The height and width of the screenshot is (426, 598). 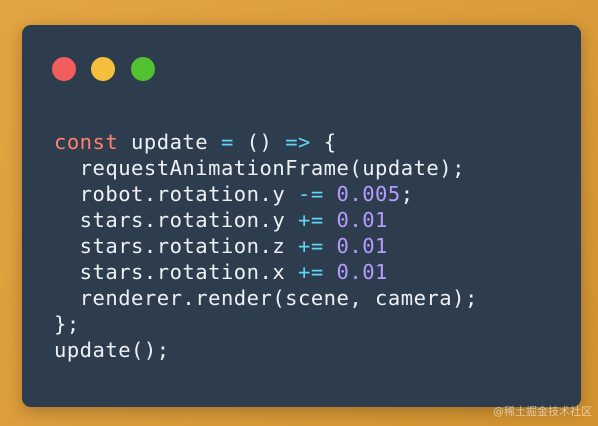 I want to click on code-text: stars.rotation.x, so click(x=176, y=272).